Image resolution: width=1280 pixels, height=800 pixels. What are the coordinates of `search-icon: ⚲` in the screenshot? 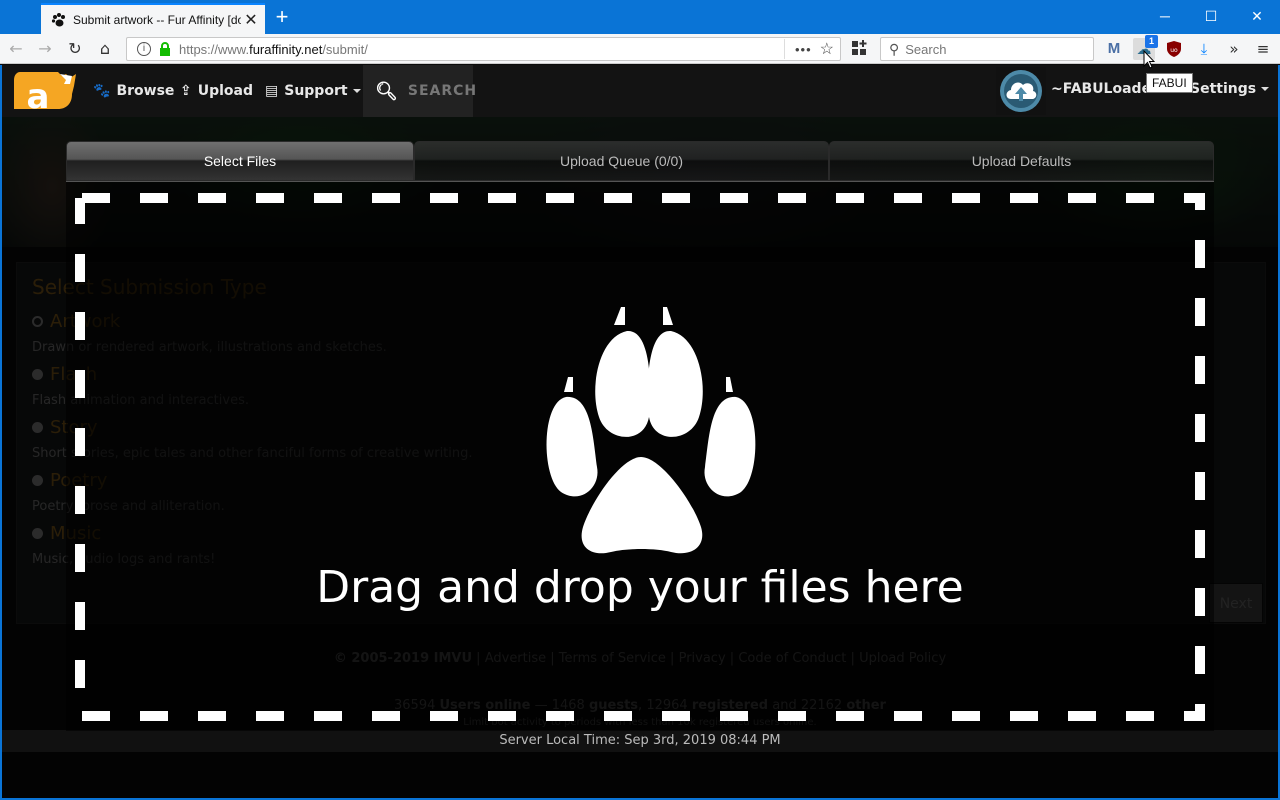 It's located at (894, 48).